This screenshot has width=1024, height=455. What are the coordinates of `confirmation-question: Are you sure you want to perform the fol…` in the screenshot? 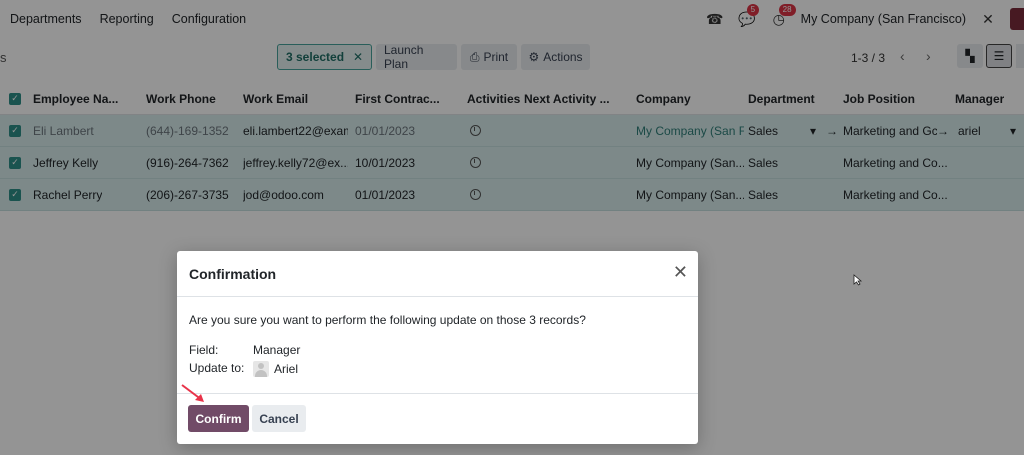 It's located at (387, 320).